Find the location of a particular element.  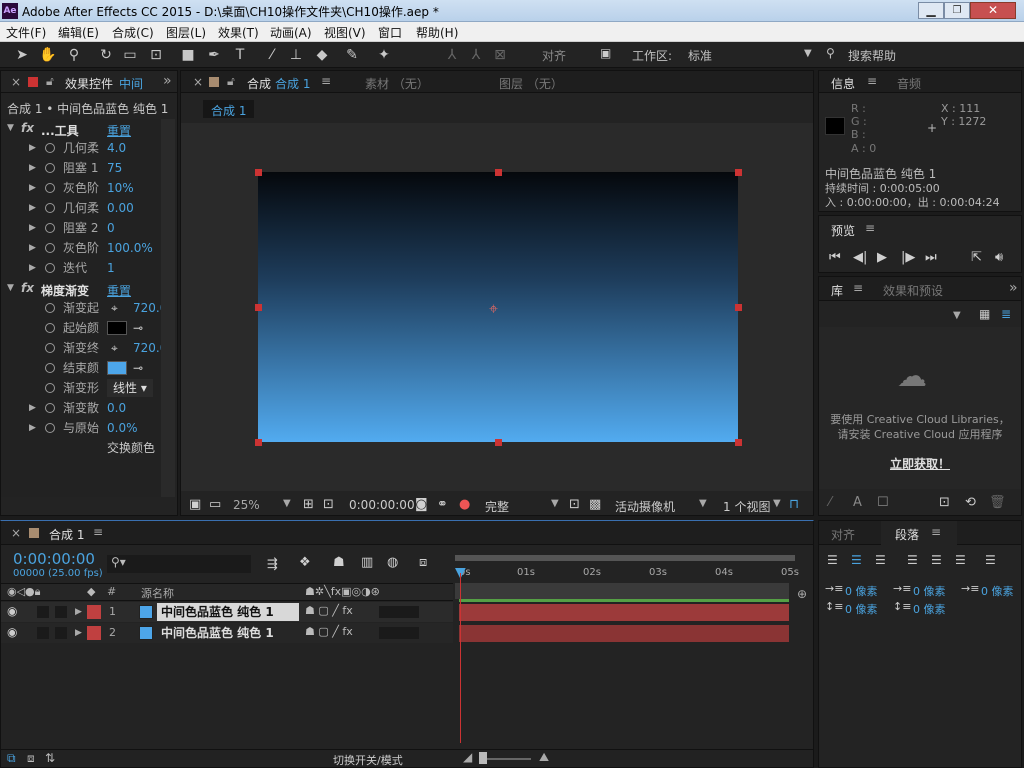

comp-sub-tab: 合成 1 is located at coordinates (229, 109).